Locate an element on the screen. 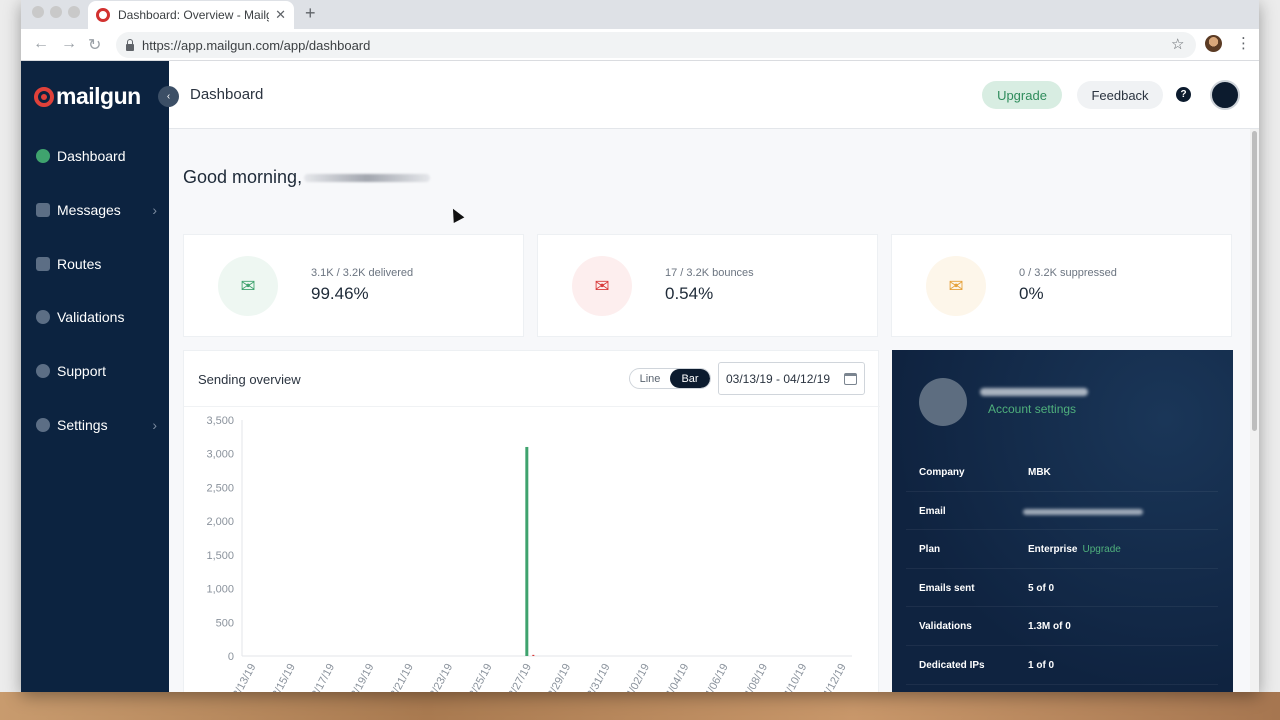 The height and width of the screenshot is (720, 1280). x-tick-label: 3/29/19 is located at coordinates (559, 677).